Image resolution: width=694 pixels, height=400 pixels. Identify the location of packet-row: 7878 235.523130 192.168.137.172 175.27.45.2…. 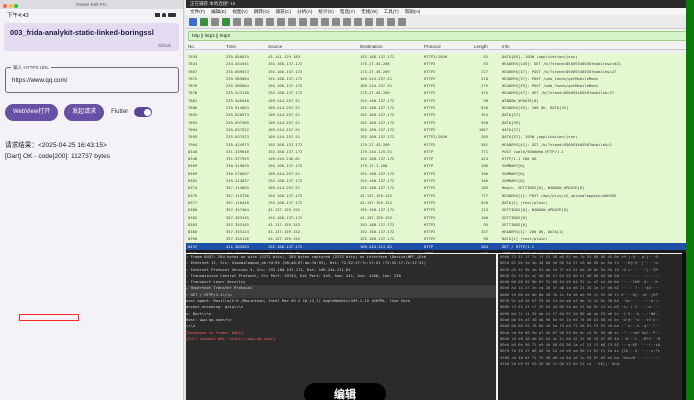
(440, 92).